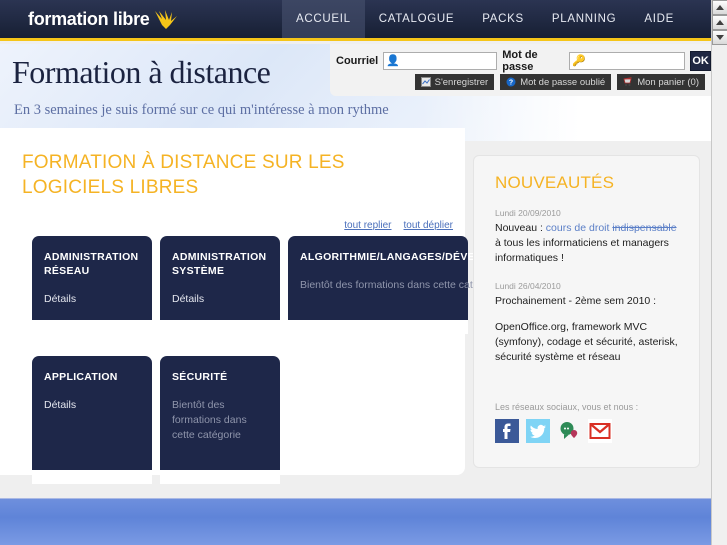  Describe the element at coordinates (563, 82) in the screenshot. I see `forgot-password-label: Mot de passe oublié` at that location.